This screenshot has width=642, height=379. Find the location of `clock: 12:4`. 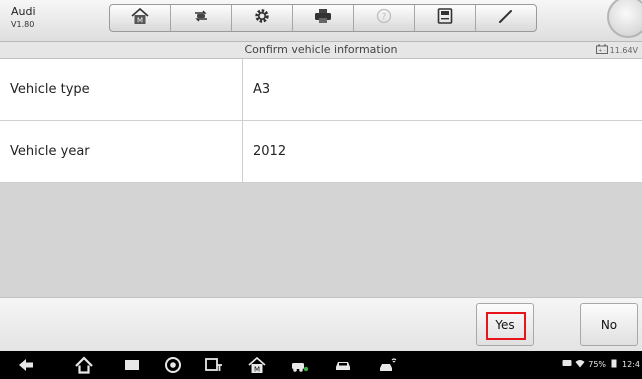

clock: 12:4 is located at coordinates (631, 364).